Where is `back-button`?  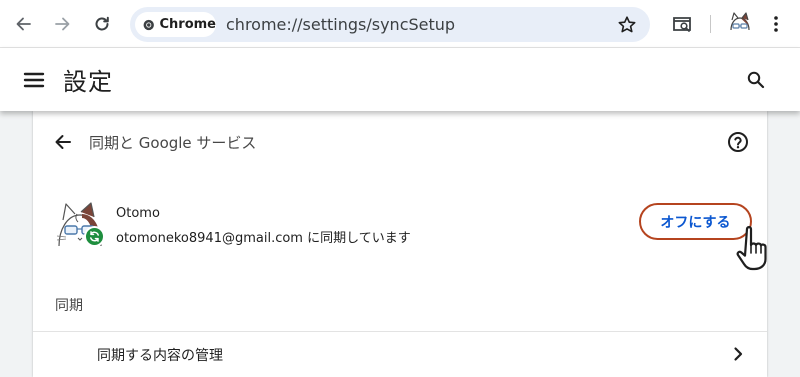 back-button is located at coordinates (24, 24).